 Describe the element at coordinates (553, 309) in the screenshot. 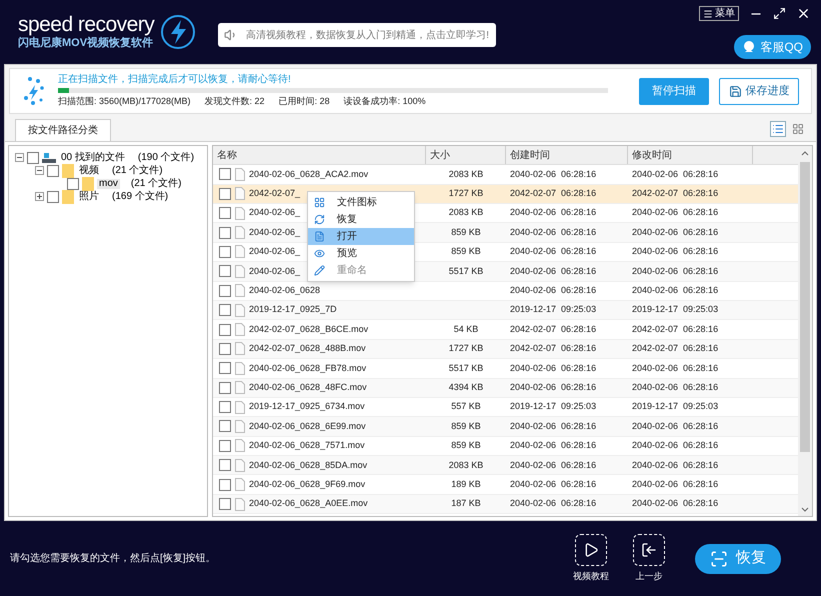

I see `created-time: 2019-12-17 09:25:03` at that location.